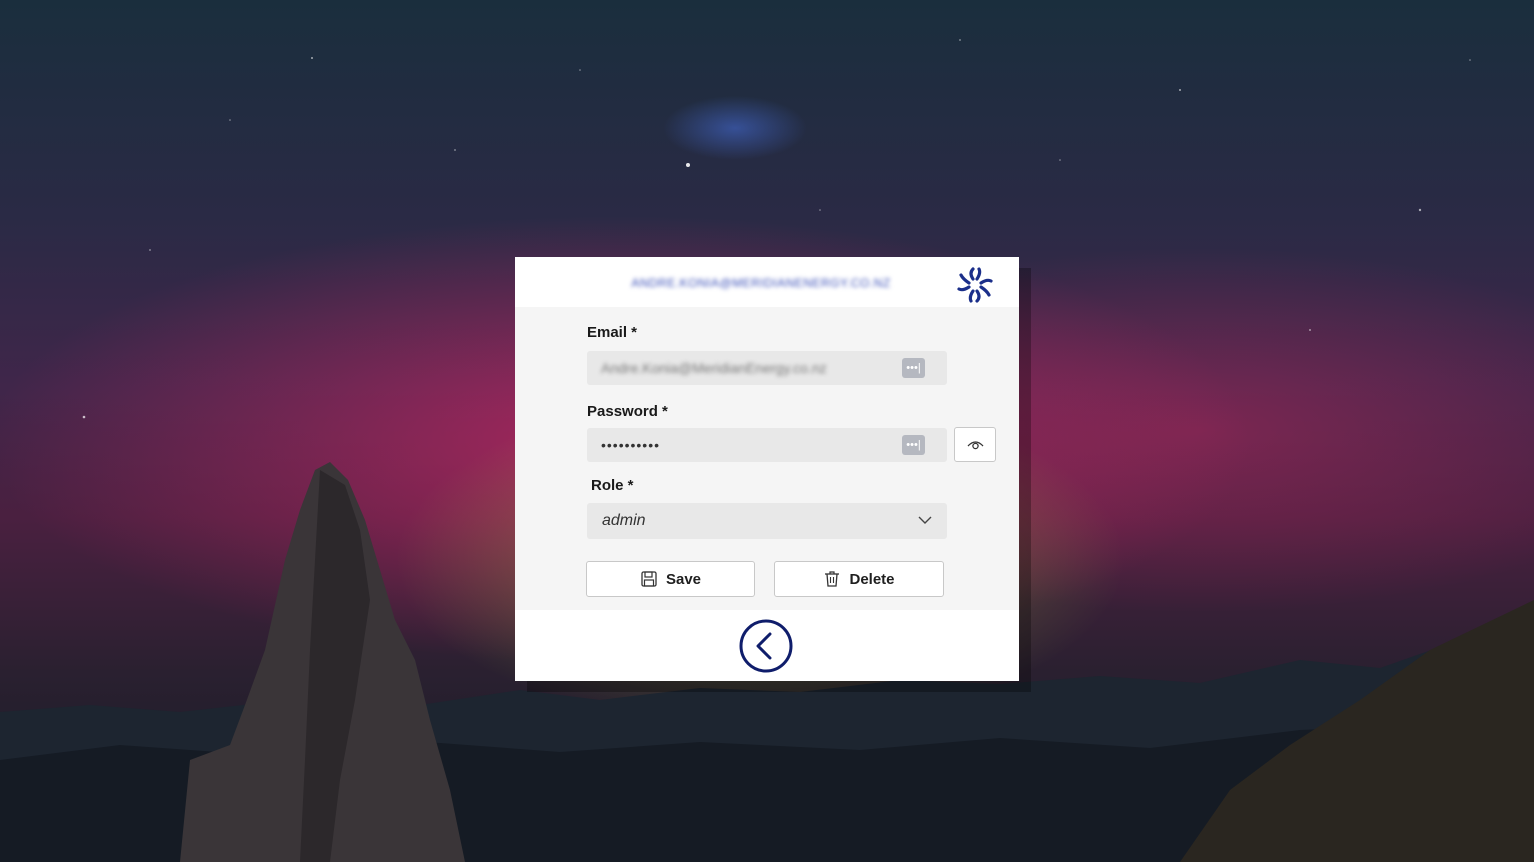 The image size is (1534, 862). I want to click on email-field: Andre.Konia@MeridianEnergy.co.nz •••|, so click(767, 368).